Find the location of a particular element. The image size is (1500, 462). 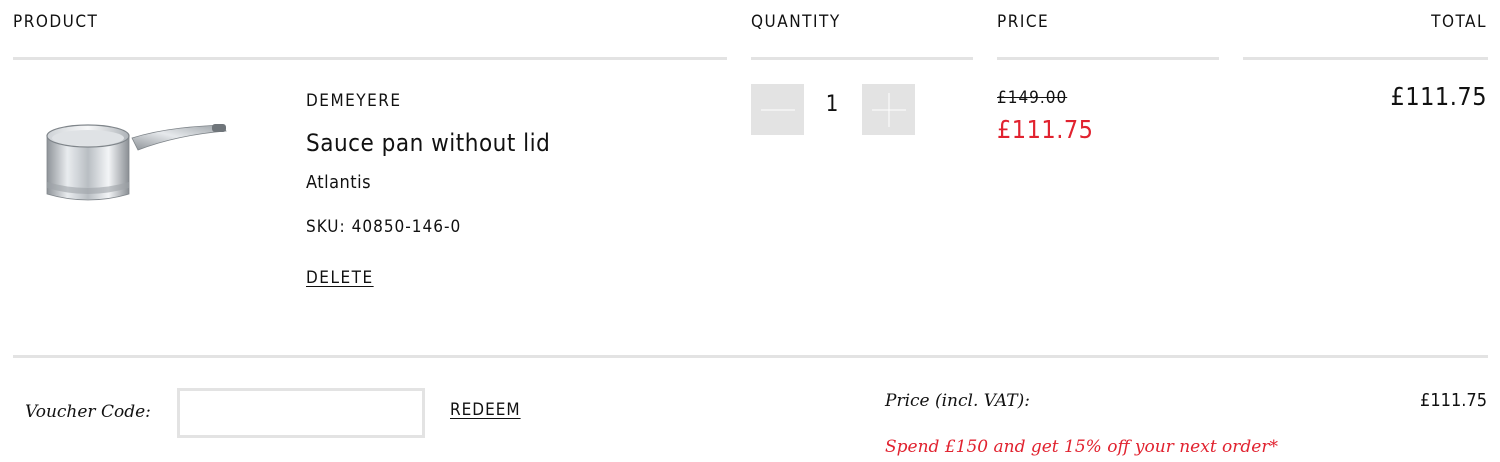

header-divider-quantity is located at coordinates (862, 58).